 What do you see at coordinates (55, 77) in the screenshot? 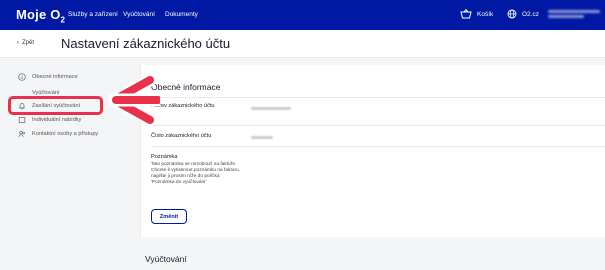
I see `sidebar-item-label: Obecné informace` at bounding box center [55, 77].